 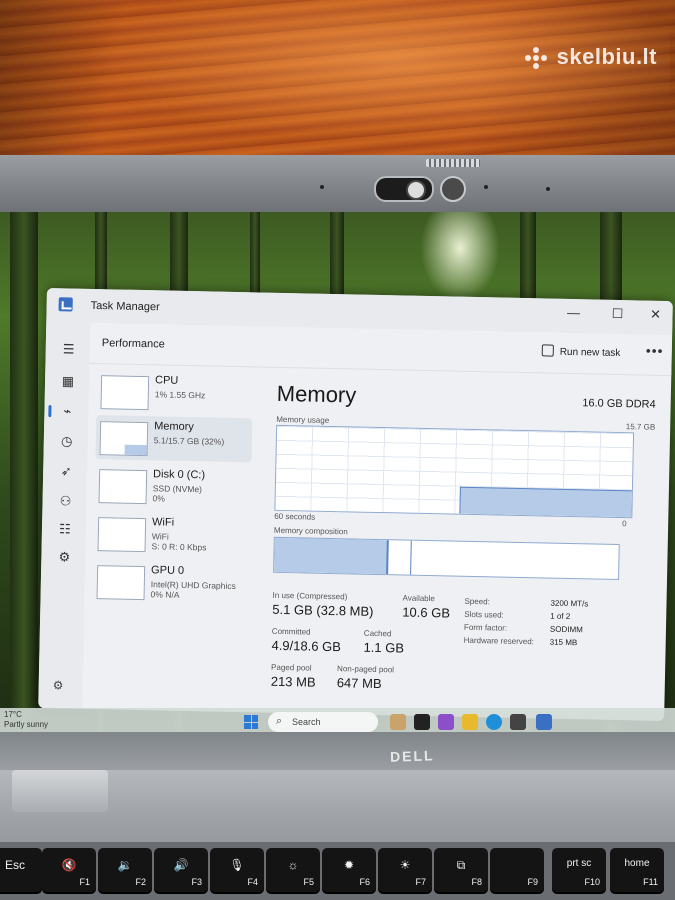 I want to click on maximize-button: ☐, so click(x=617, y=314).